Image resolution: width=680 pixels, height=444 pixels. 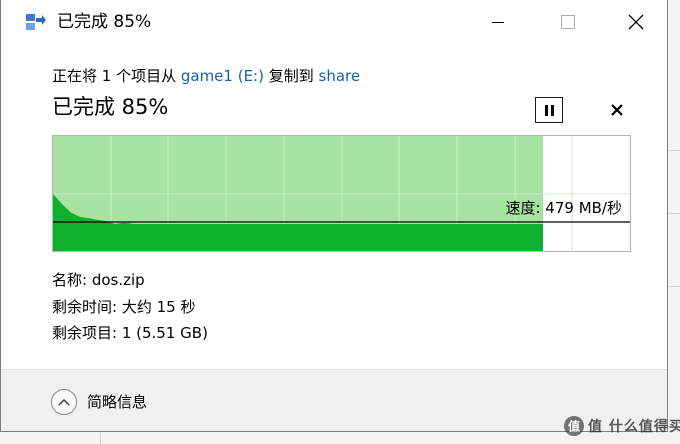 I want to click on cancel-button, so click(x=617, y=110).